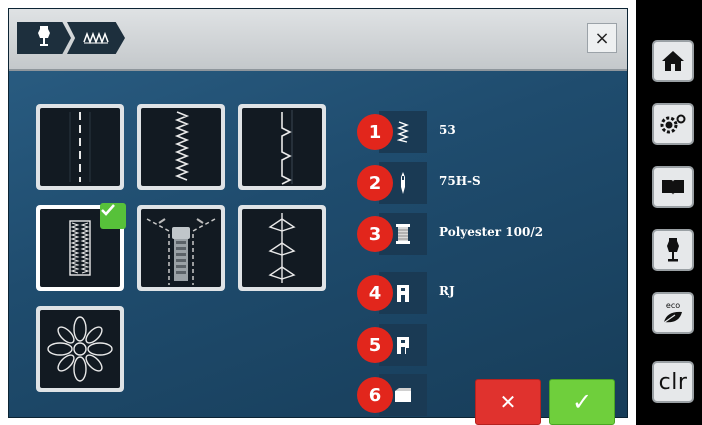  I want to click on step-badge: 6, so click(375, 395).